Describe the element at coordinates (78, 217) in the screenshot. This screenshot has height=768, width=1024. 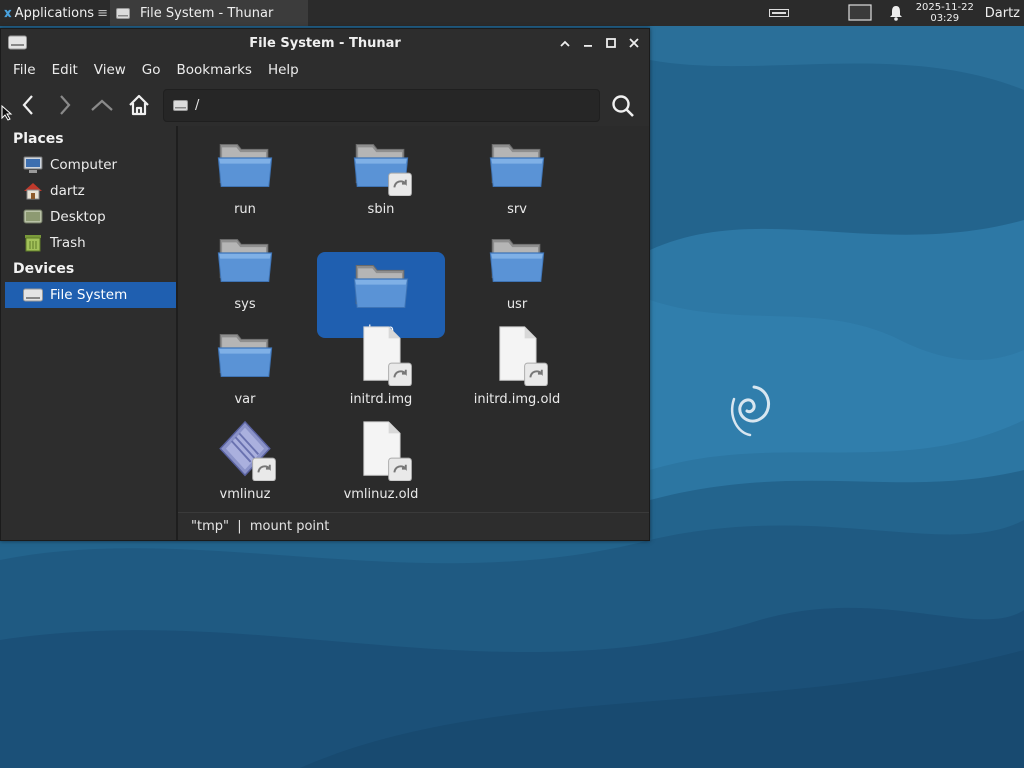
I see `sidebar-item-label: Desktop` at that location.